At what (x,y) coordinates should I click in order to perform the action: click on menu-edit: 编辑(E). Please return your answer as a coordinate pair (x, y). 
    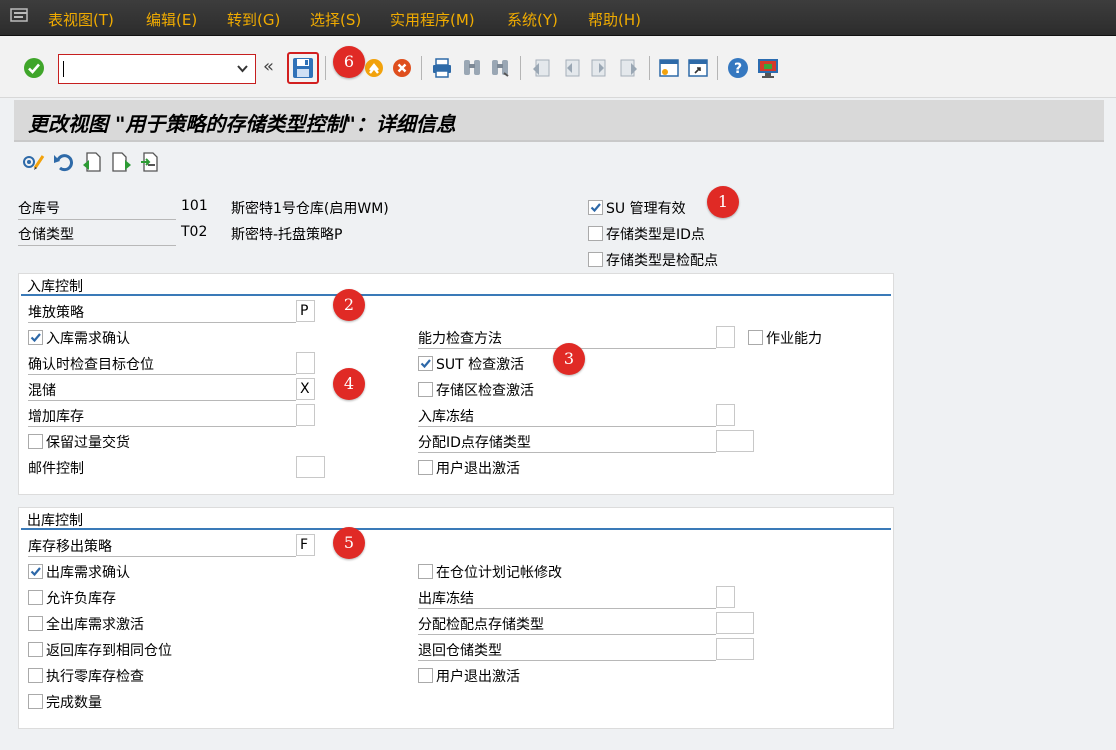
    Looking at the image, I should click on (171, 19).